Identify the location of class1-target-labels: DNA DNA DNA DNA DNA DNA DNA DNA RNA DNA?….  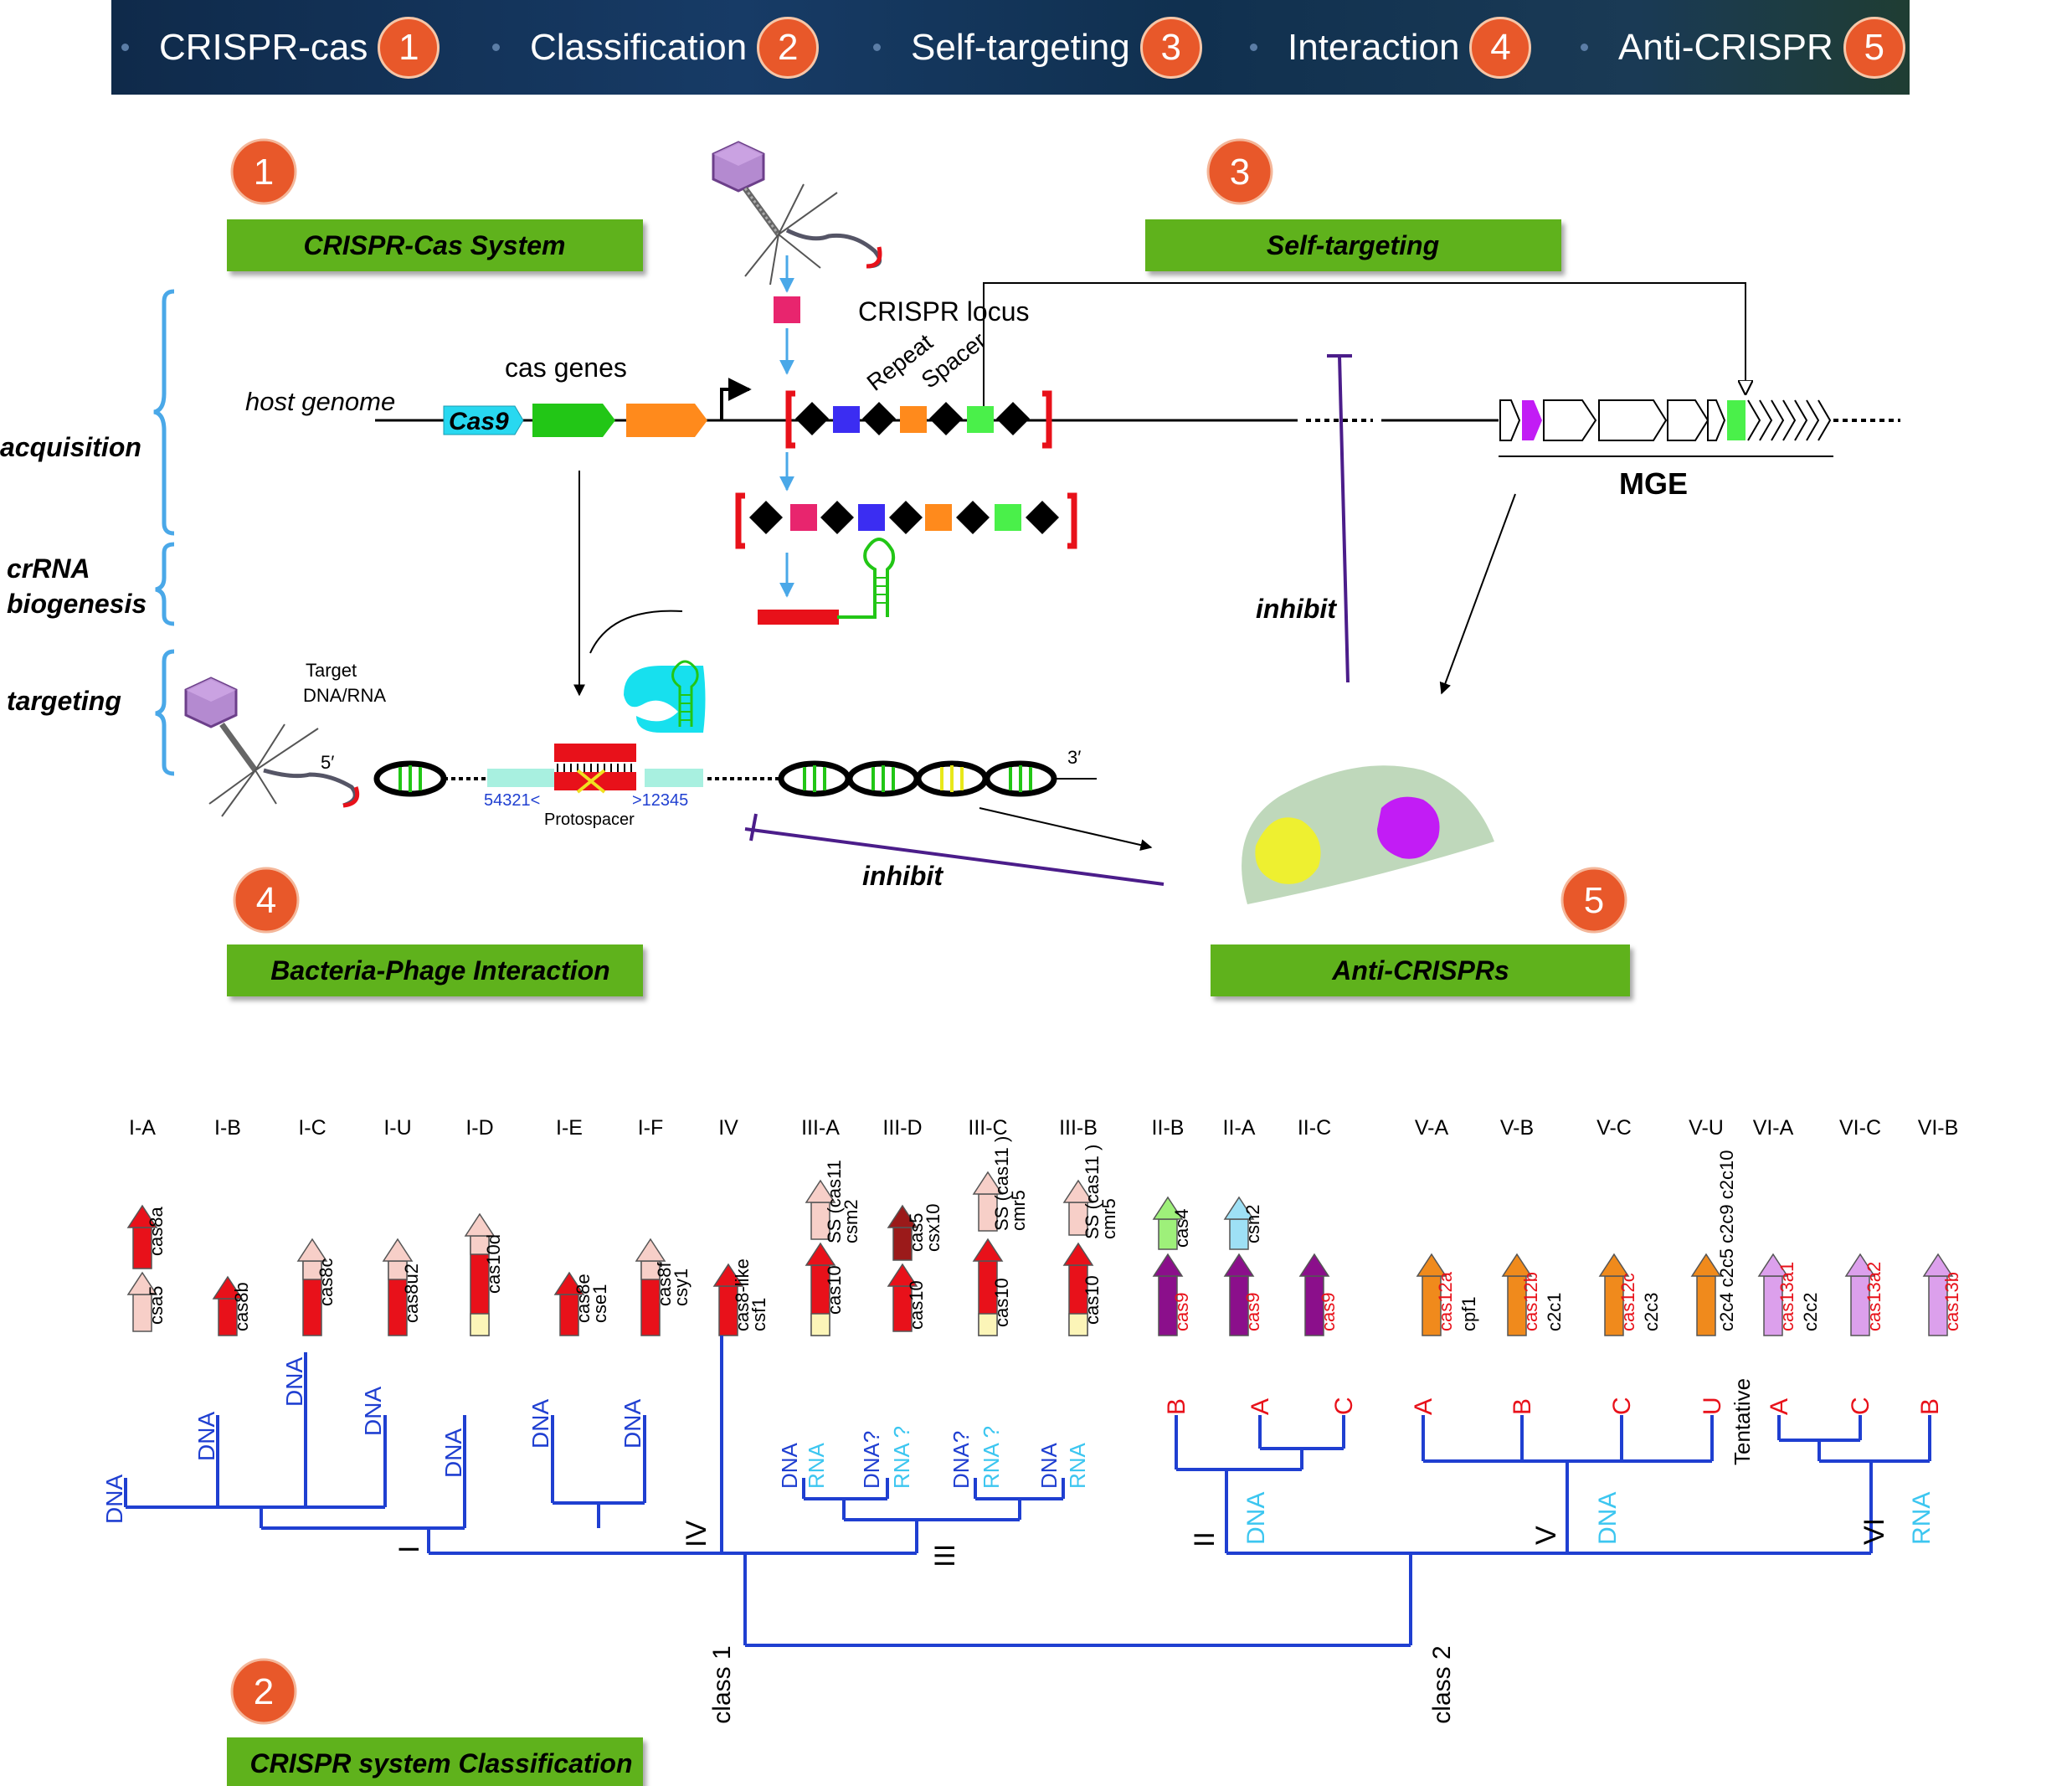
(595, 1440).